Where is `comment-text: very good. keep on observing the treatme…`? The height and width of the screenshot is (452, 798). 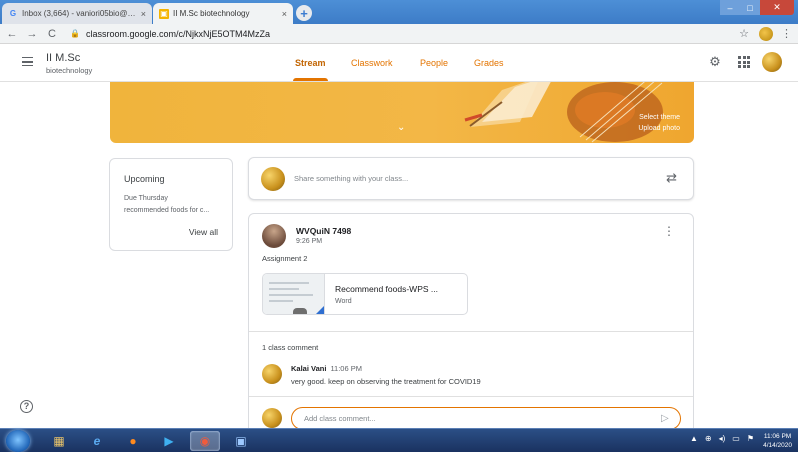
comment-text: very good. keep on observing the treatme… is located at coordinates (386, 381).